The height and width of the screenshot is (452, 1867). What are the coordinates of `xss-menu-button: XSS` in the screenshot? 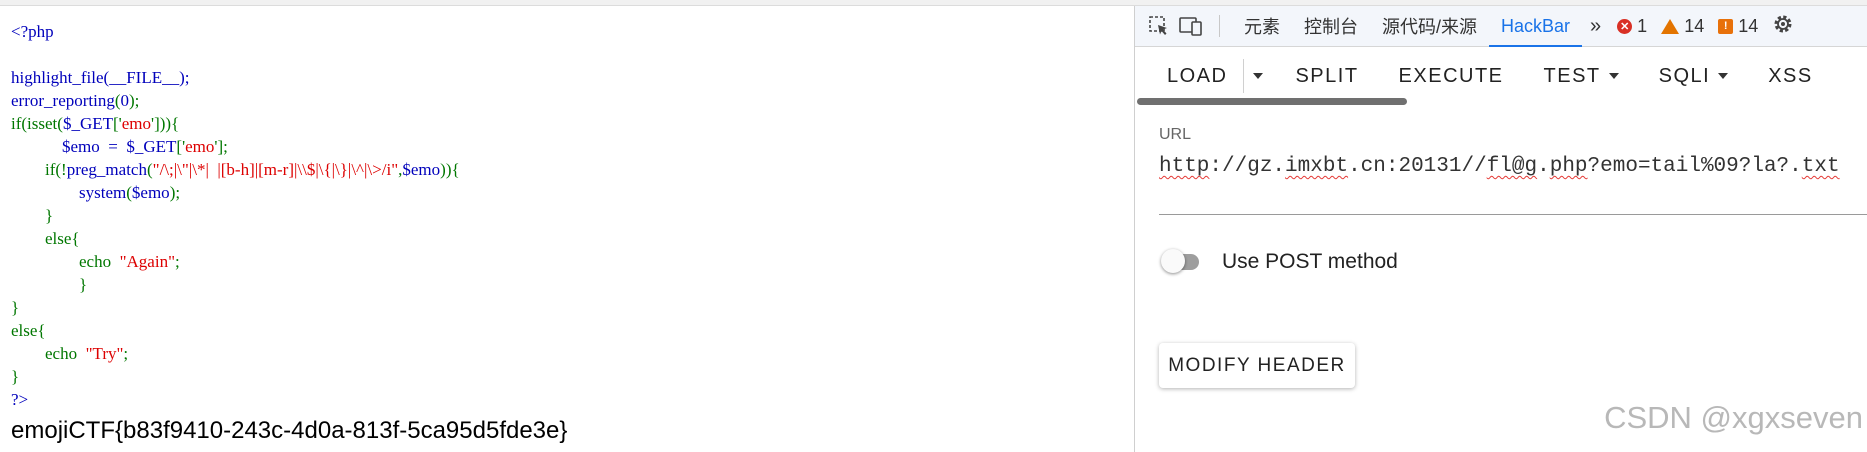 It's located at (1790, 76).